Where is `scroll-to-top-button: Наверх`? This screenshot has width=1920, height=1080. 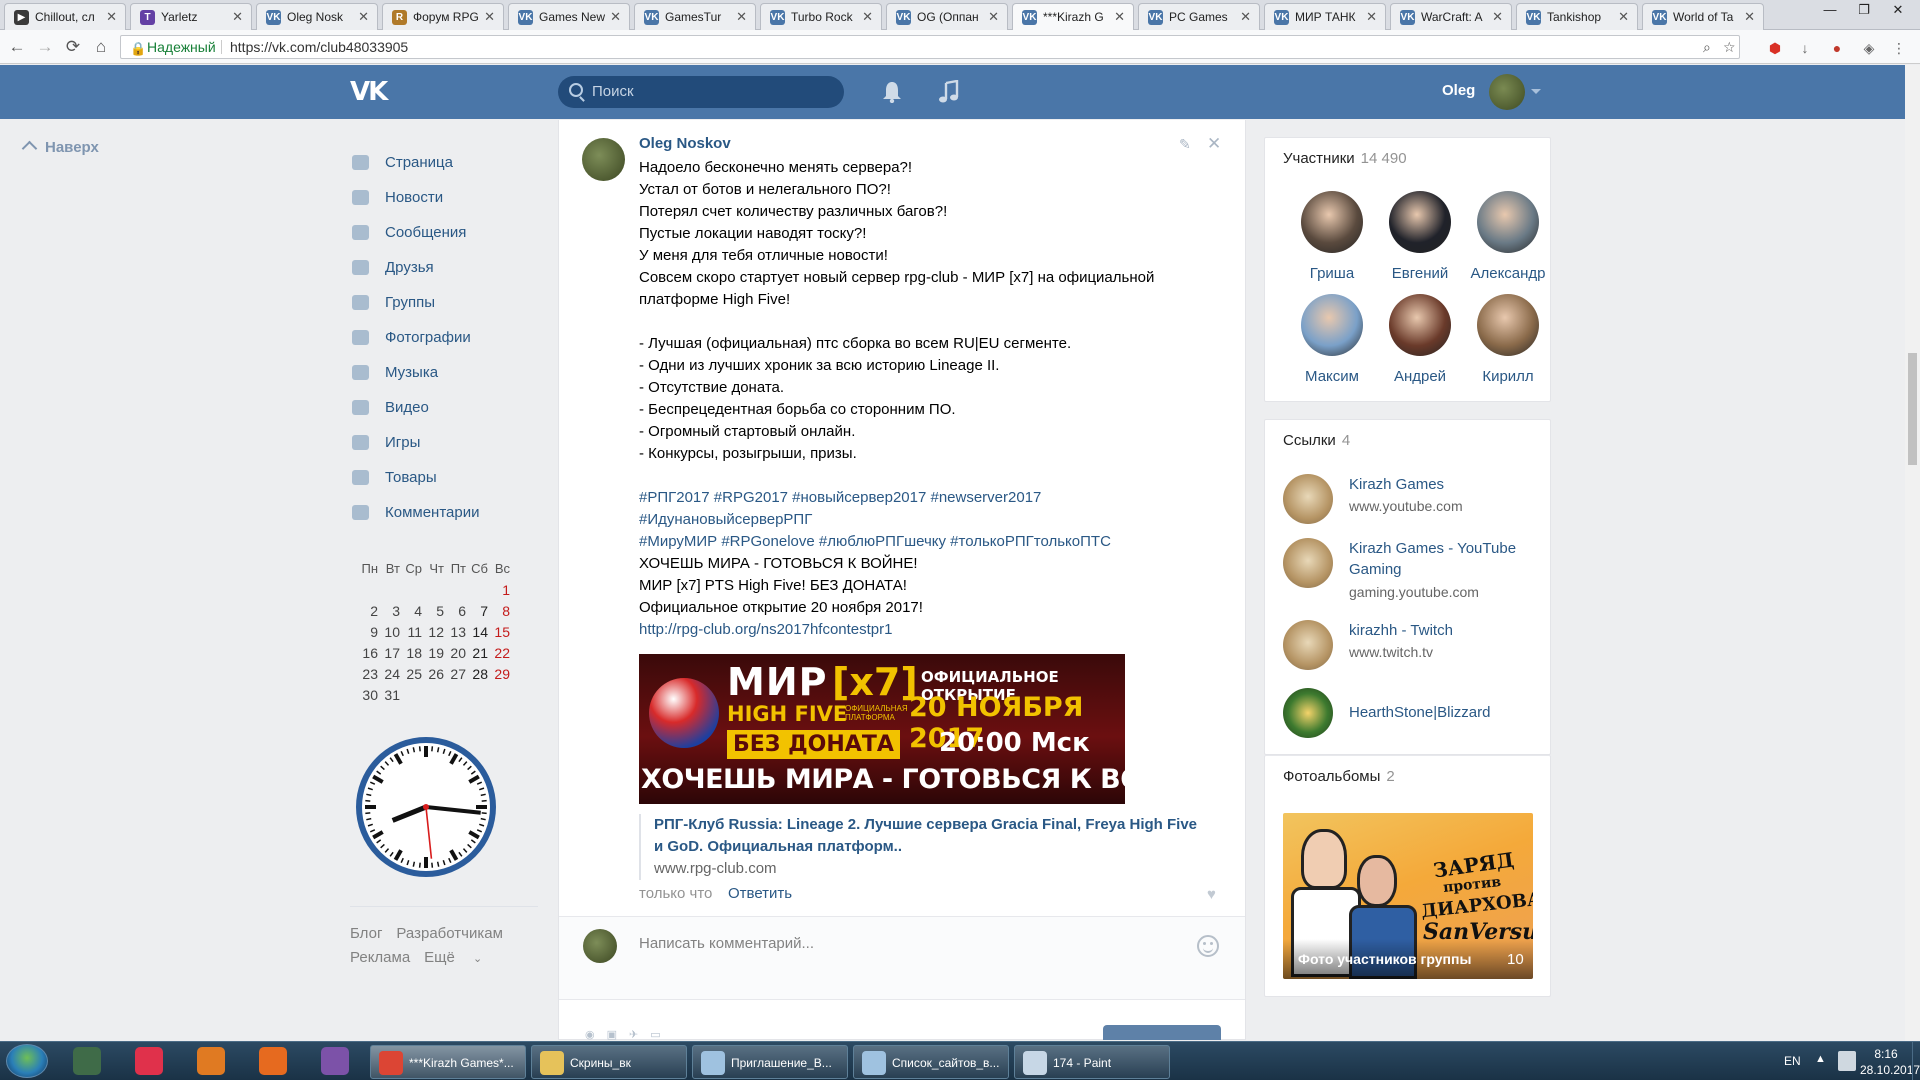
scroll-to-top-button: Наверх is located at coordinates (60, 148).